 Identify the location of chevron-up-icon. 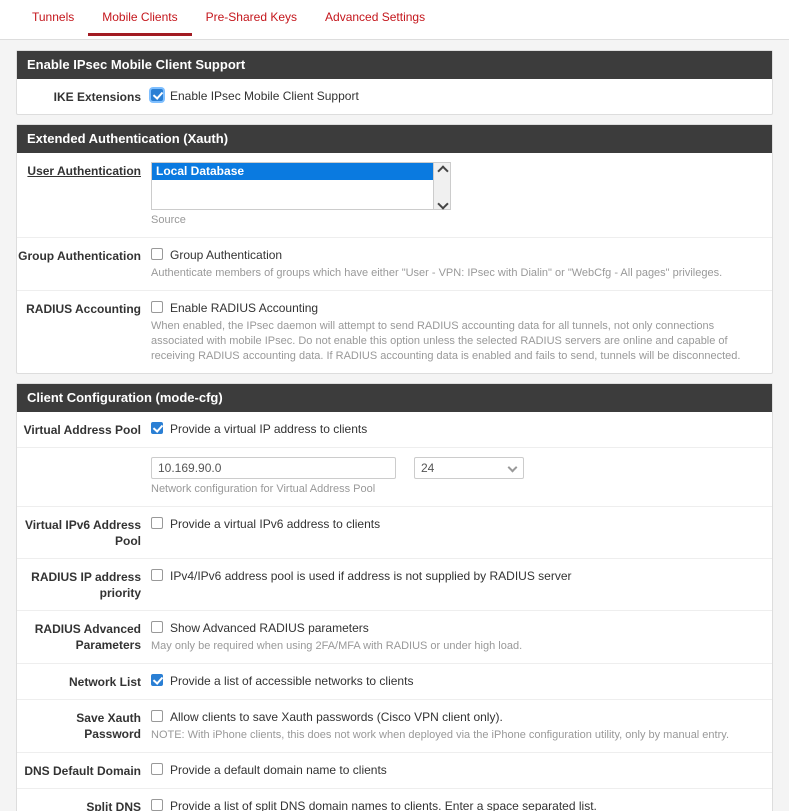
(442, 168).